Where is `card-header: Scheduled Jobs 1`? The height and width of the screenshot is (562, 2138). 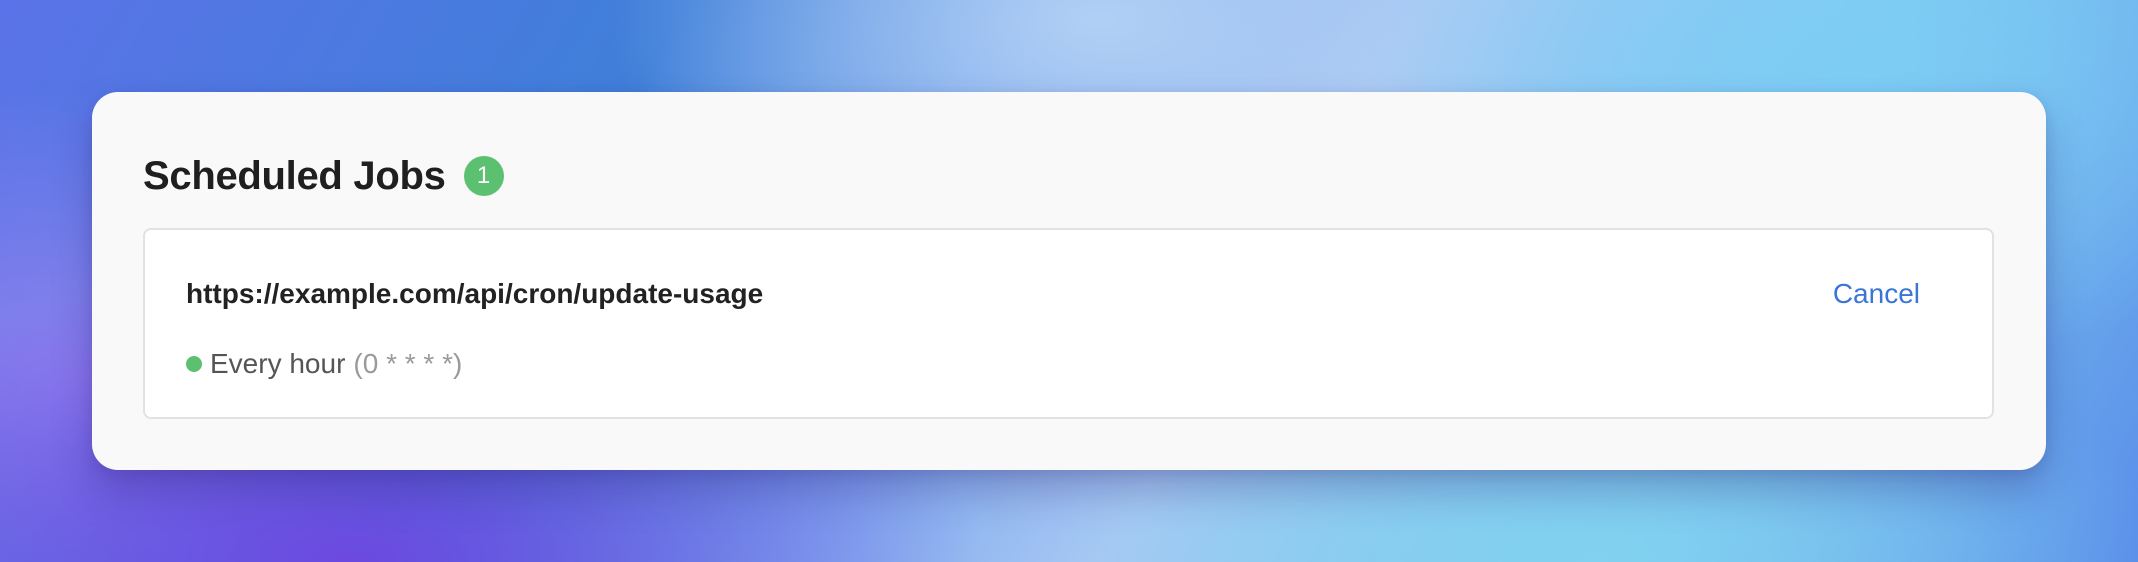 card-header: Scheduled Jobs 1 is located at coordinates (323, 176).